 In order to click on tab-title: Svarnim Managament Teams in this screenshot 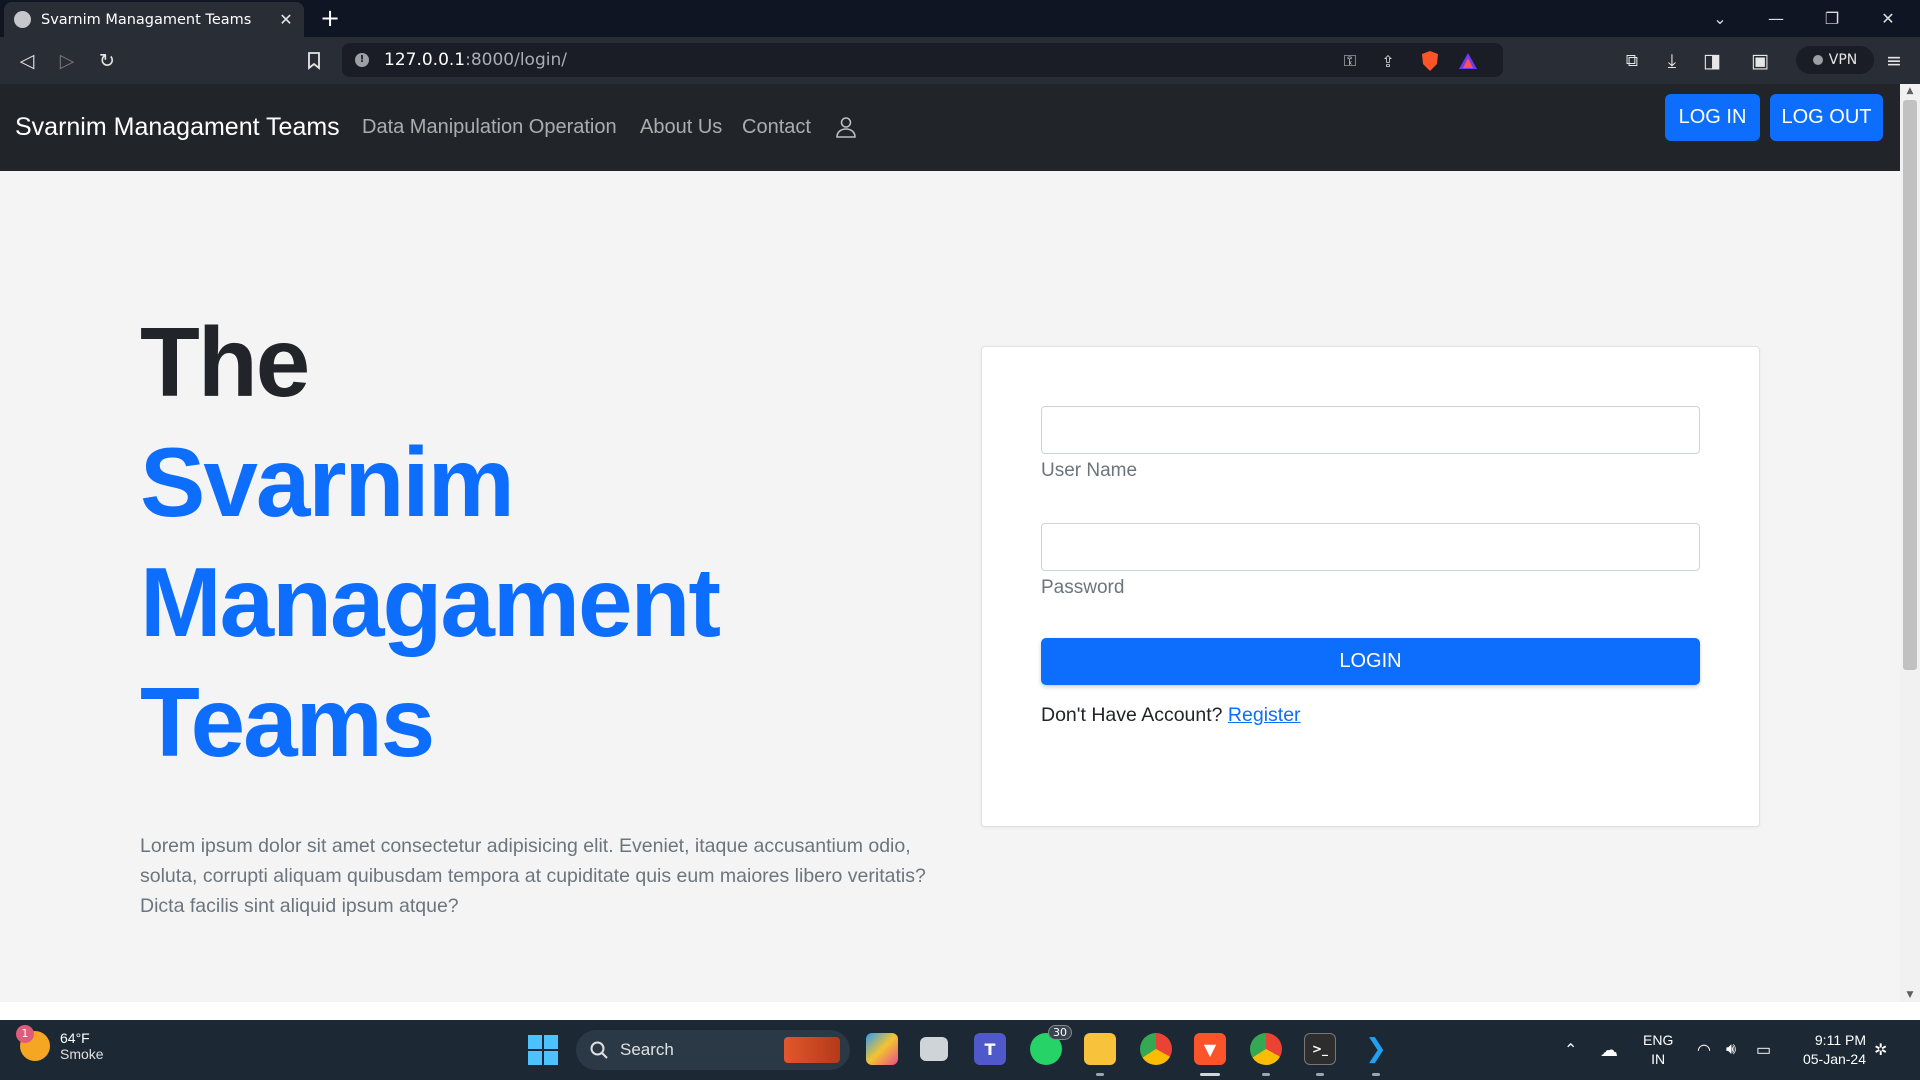, I will do `click(146, 19)`.